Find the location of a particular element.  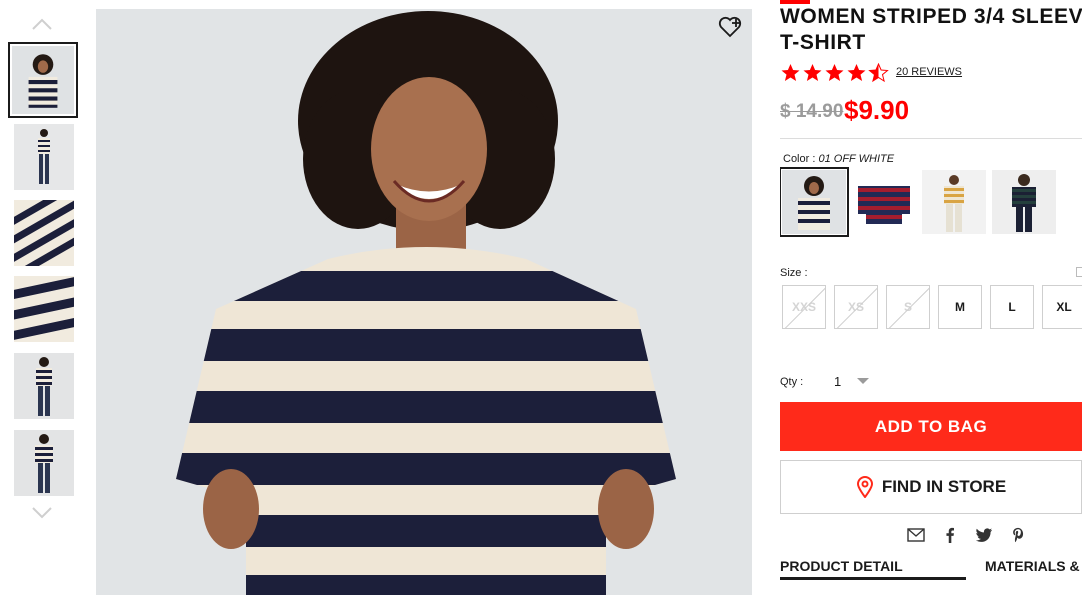

chevron-down-icon is located at coordinates (42, 513).